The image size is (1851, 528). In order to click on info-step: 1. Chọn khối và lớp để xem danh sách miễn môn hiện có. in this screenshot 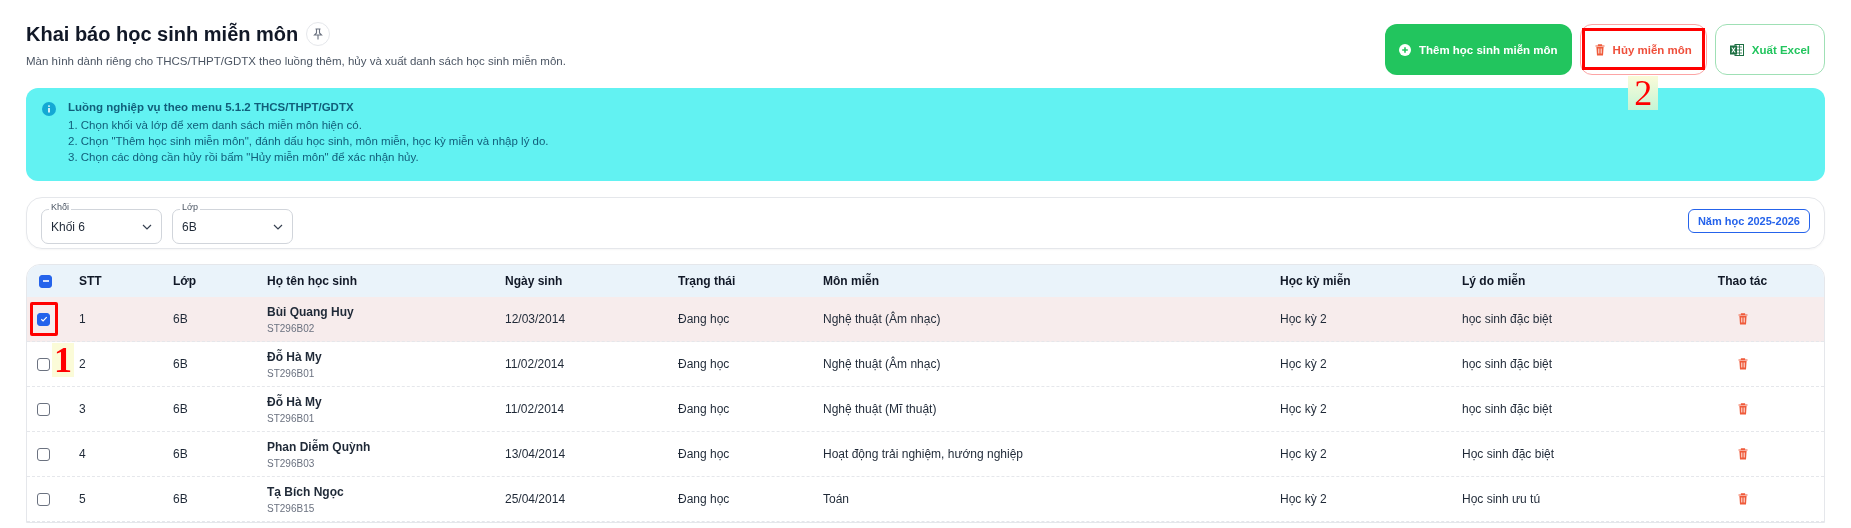, I will do `click(308, 125)`.